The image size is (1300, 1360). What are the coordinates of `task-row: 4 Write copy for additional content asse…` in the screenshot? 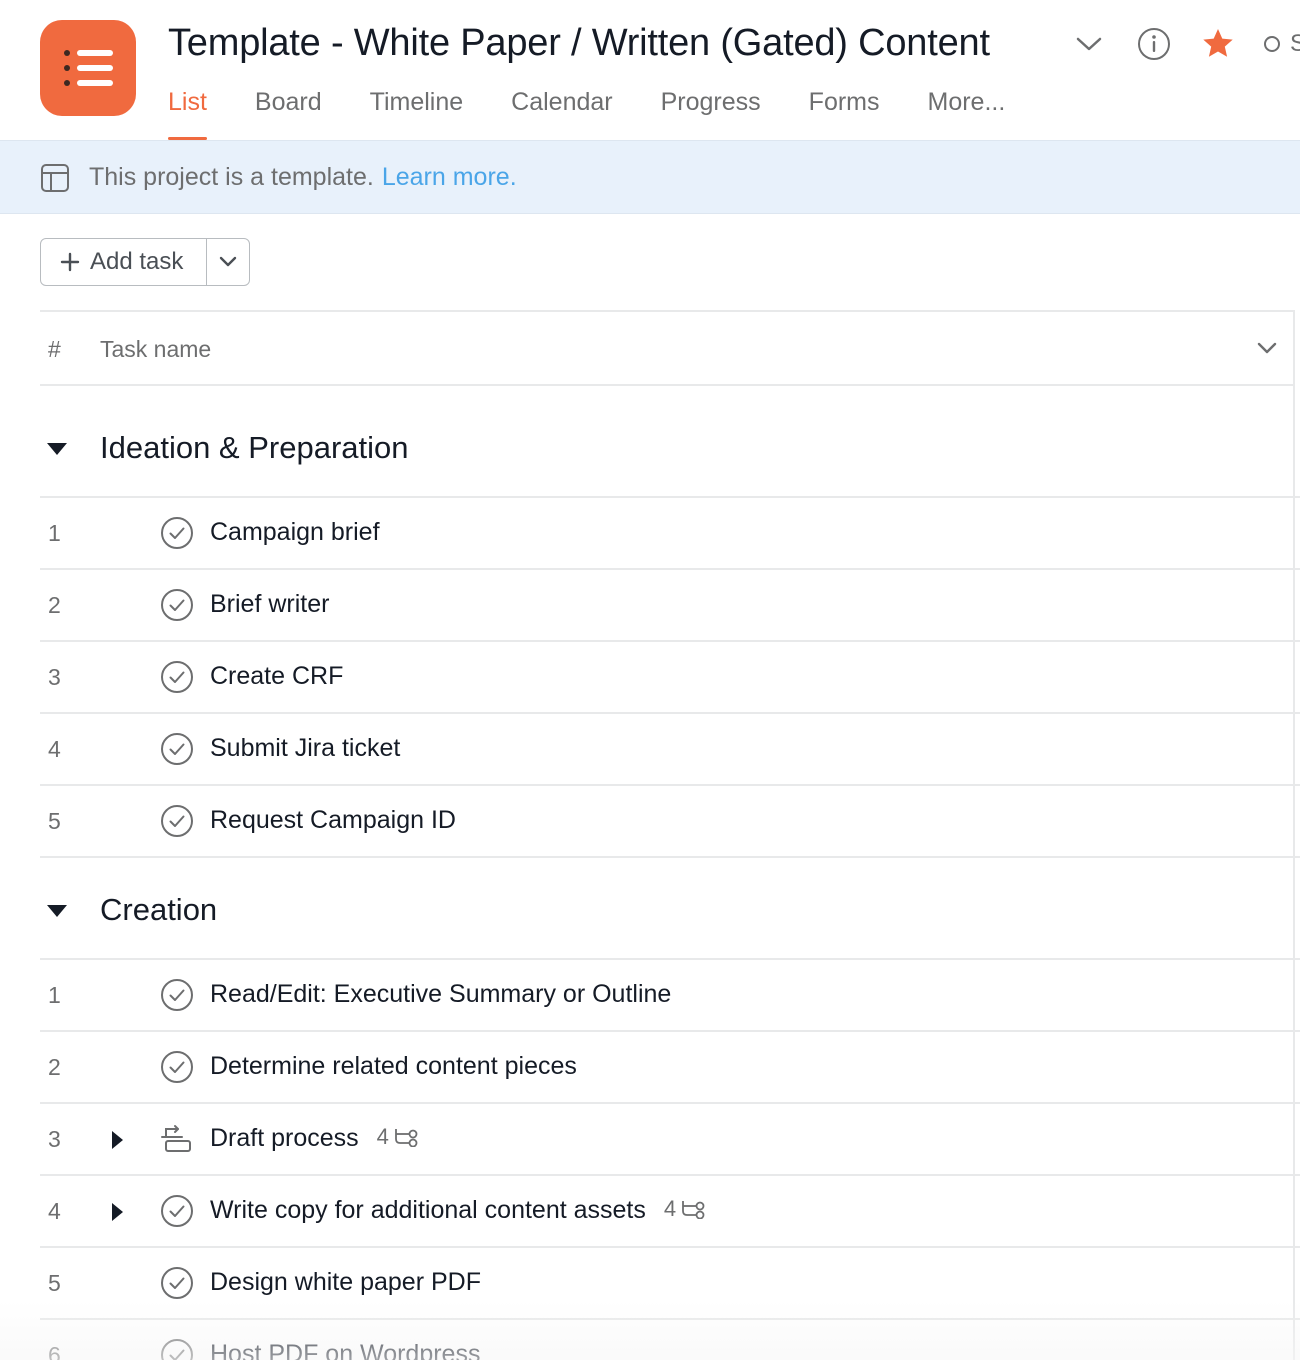 It's located at (670, 1212).